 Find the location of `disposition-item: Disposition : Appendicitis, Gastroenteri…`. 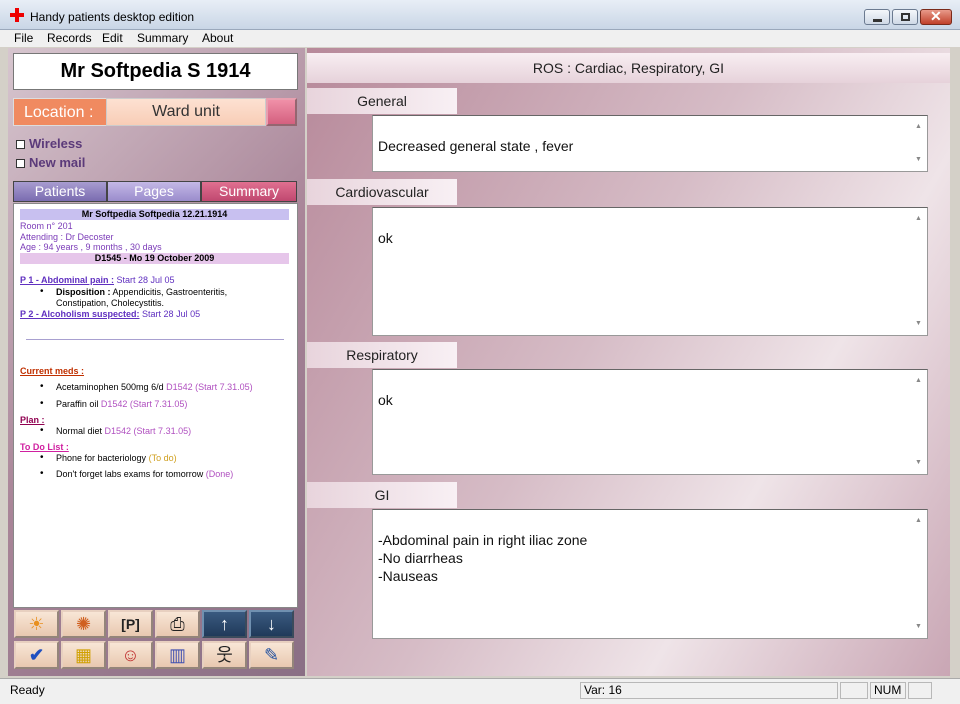

disposition-item: Disposition : Appendicitis, Gastroenteri… is located at coordinates (134, 291).